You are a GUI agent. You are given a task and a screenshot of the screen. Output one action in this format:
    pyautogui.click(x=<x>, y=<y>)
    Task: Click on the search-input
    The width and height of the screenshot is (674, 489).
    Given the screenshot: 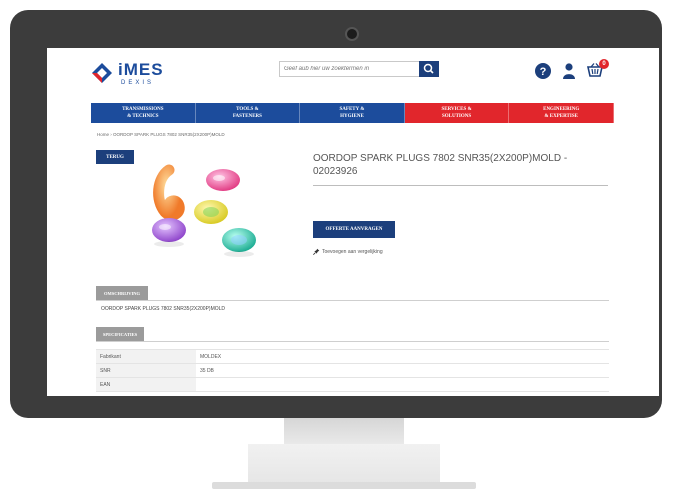 What is the action you would take?
    pyautogui.click(x=353, y=69)
    